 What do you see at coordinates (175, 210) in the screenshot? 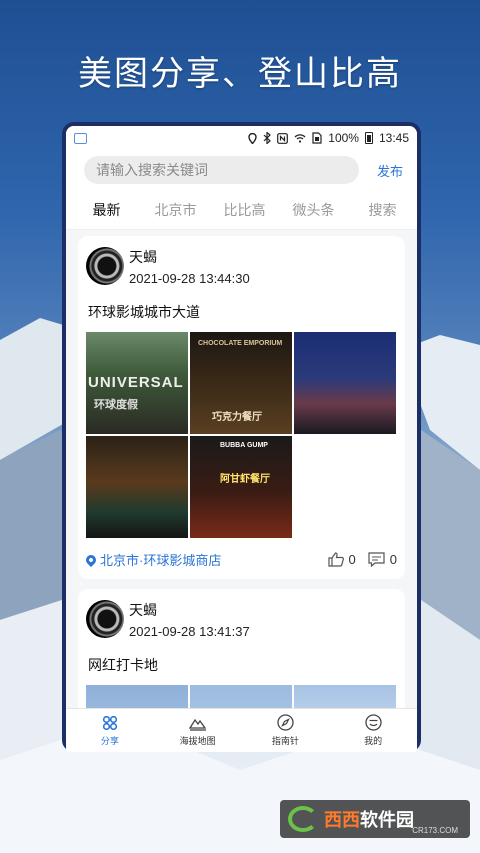
I see `tab-beijing: 北京市` at bounding box center [175, 210].